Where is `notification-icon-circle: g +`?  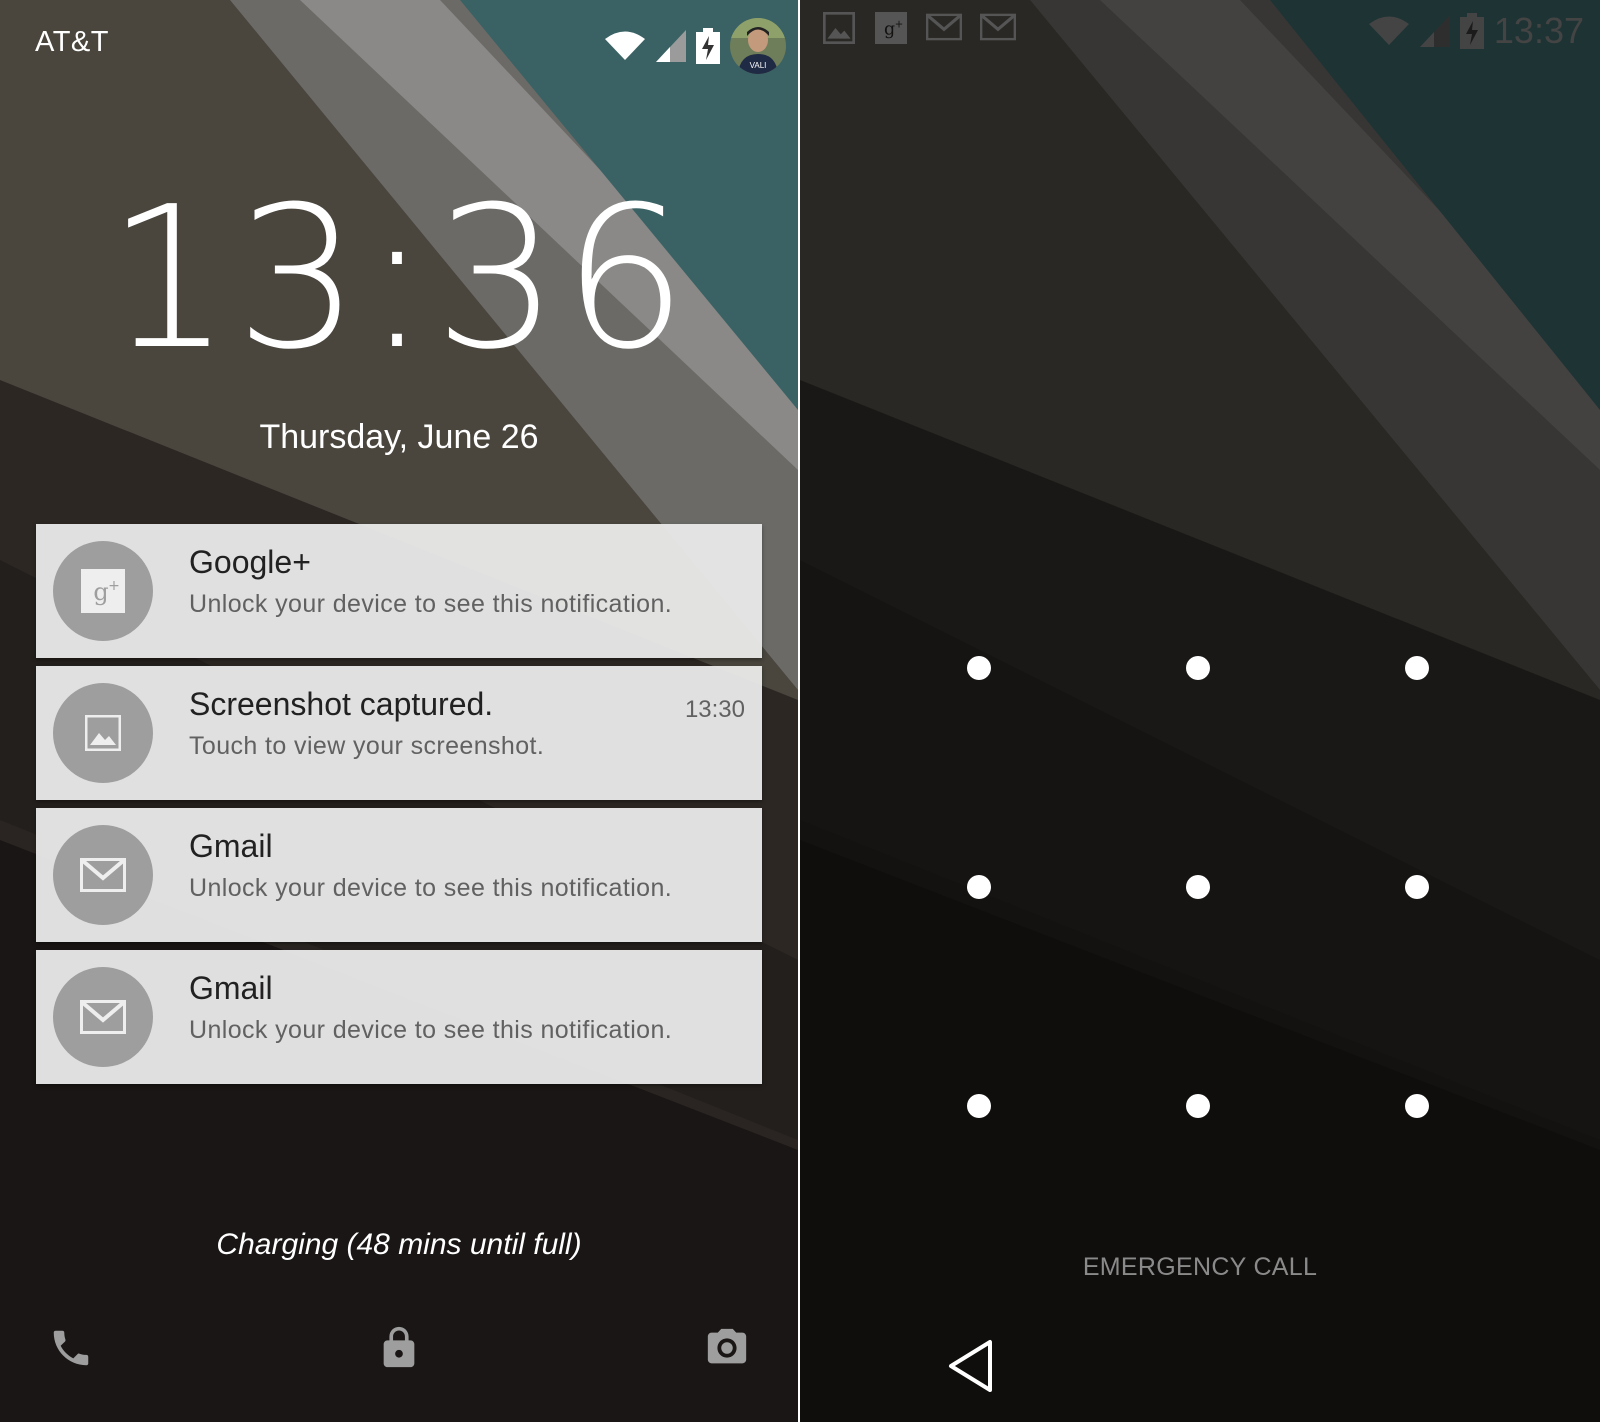
notification-icon-circle: g + is located at coordinates (103, 591).